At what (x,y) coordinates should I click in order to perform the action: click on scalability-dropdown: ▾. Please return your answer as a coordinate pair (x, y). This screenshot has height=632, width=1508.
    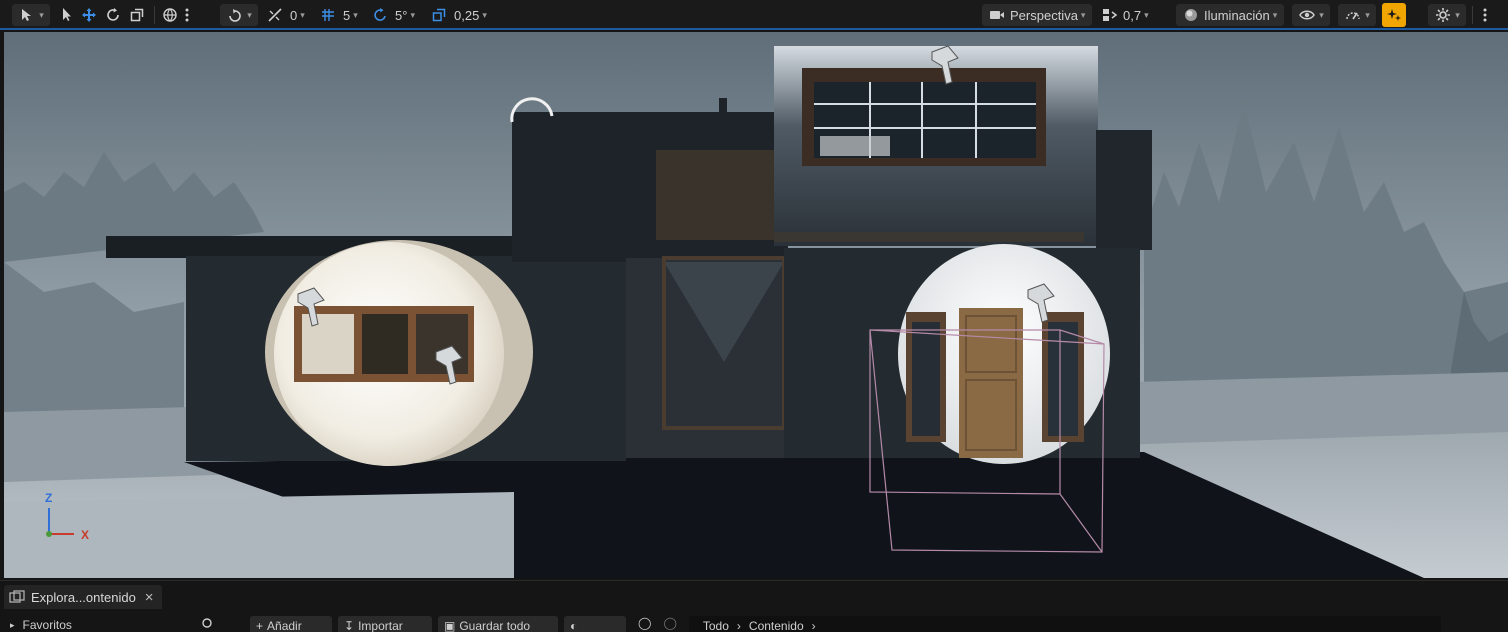
    Looking at the image, I should click on (1357, 15).